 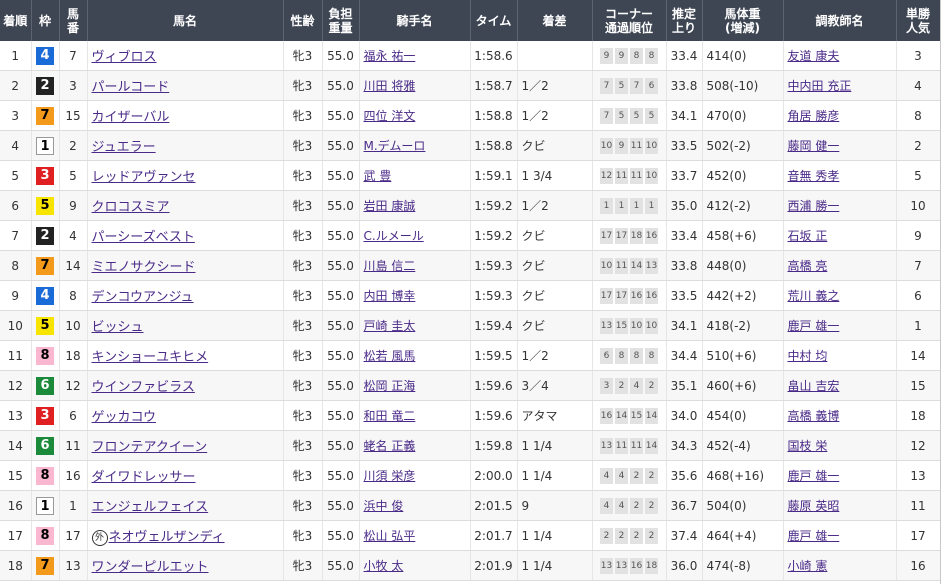 What do you see at coordinates (743, 295) in the screenshot?
I see `bodyweight-cell: 442(+2)` at bounding box center [743, 295].